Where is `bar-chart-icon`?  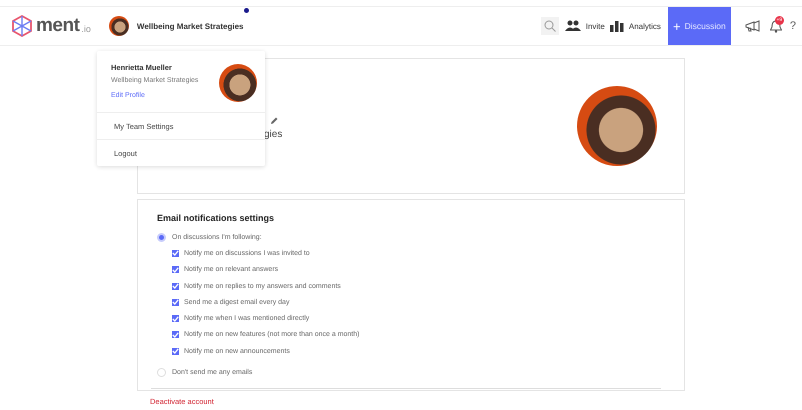 bar-chart-icon is located at coordinates (617, 26).